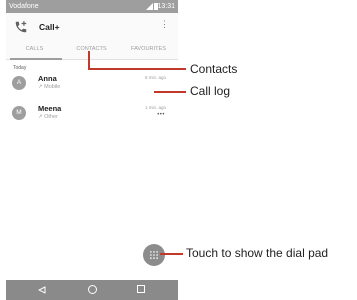 Image resolution: width=357 pixels, height=300 pixels. I want to click on section-header: Today, so click(20, 68).